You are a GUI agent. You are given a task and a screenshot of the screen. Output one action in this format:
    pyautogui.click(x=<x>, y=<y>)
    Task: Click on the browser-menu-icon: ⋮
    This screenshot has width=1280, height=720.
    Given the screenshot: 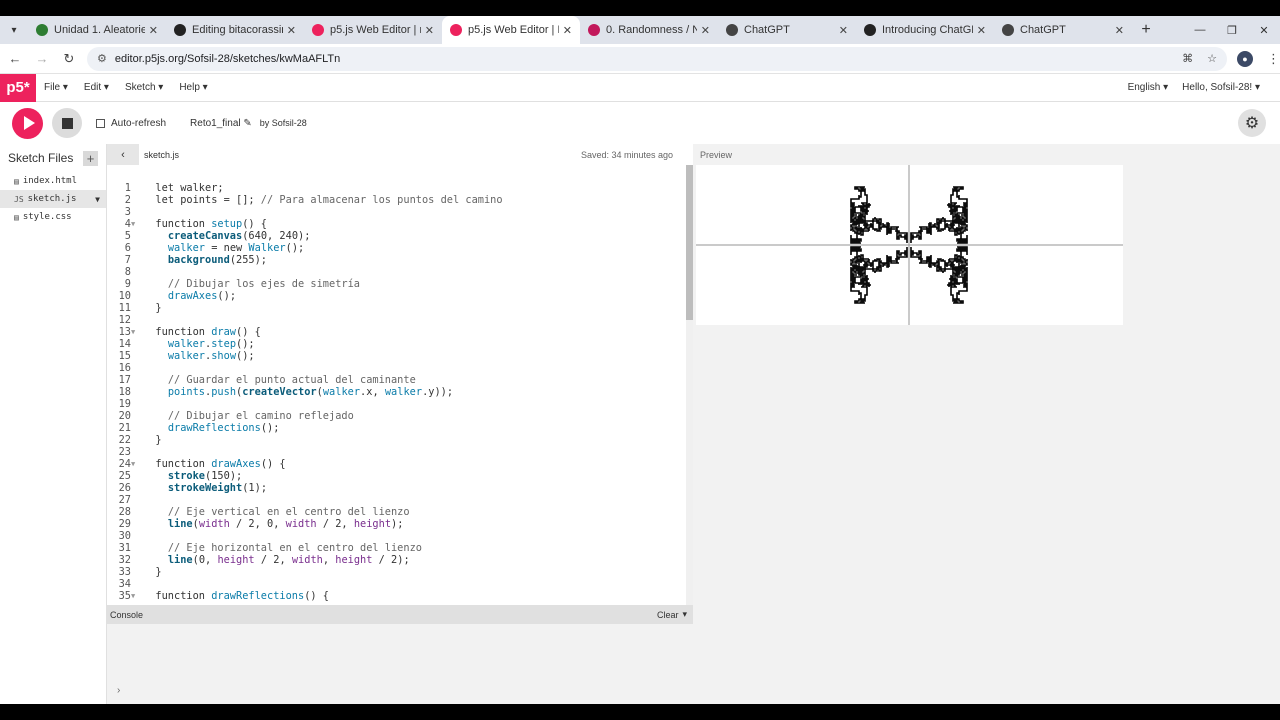 What is the action you would take?
    pyautogui.click(x=1273, y=59)
    